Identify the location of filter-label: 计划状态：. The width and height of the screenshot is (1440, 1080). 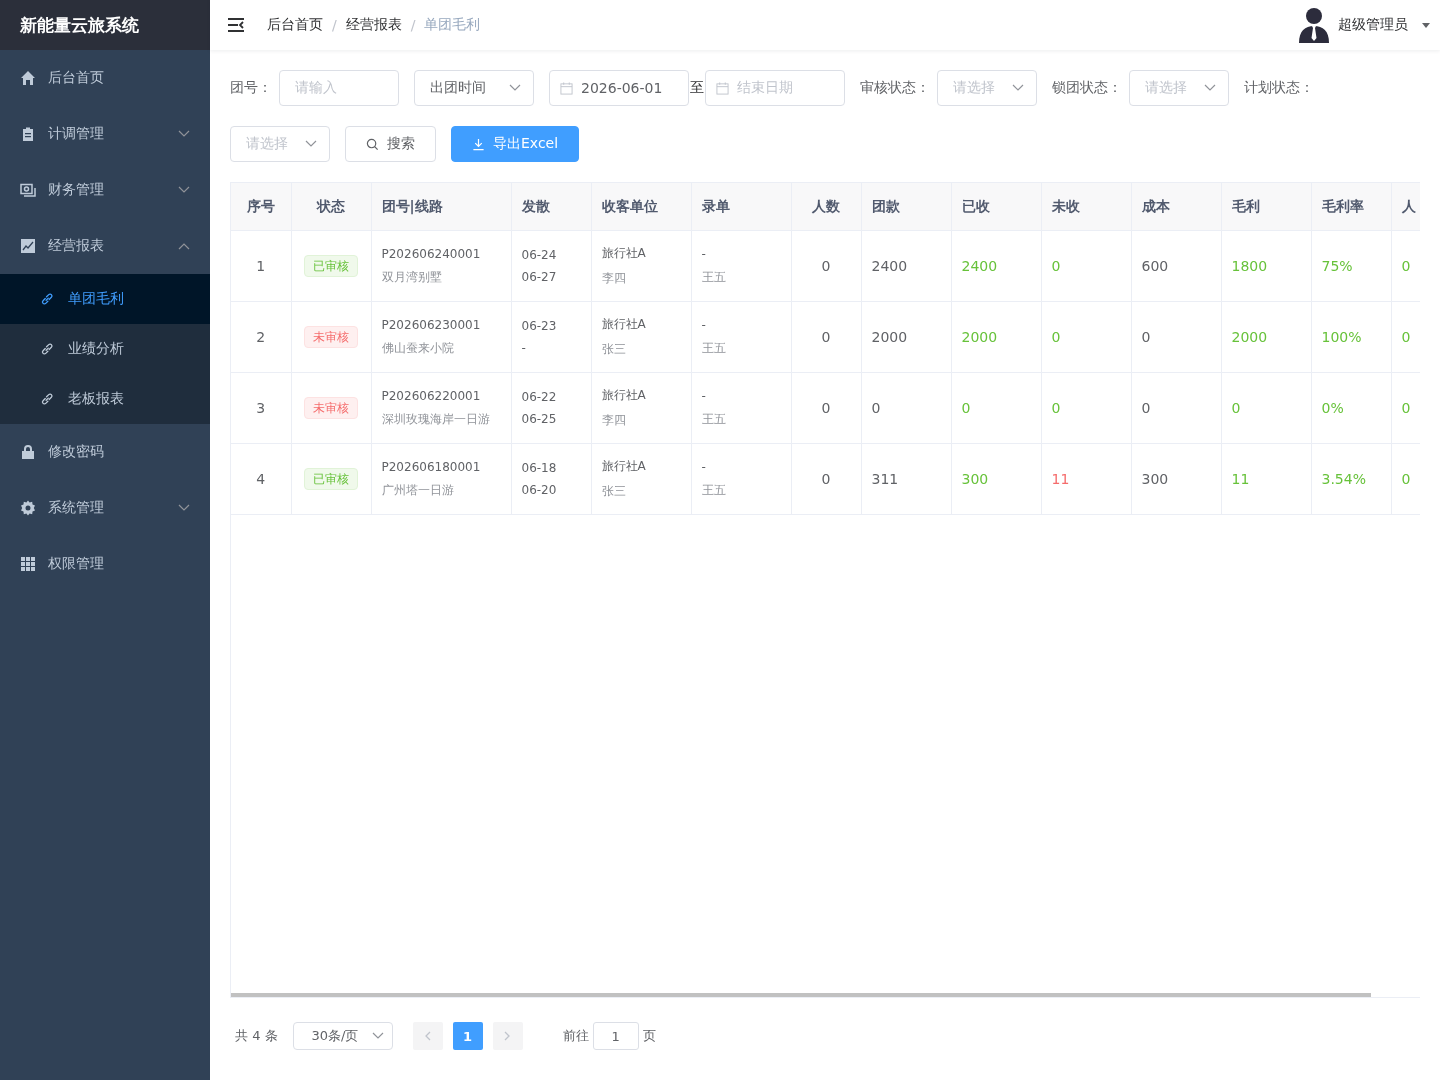
(1279, 88).